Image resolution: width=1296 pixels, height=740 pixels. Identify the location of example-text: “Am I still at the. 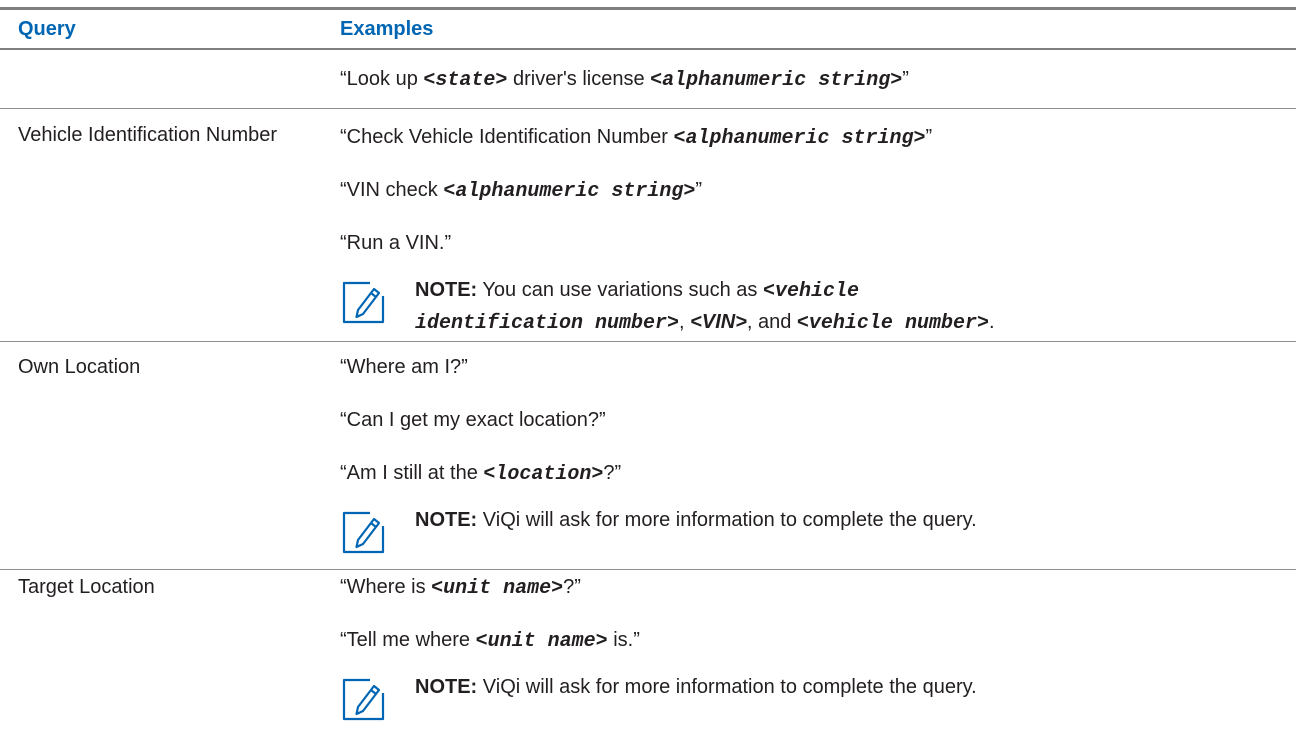
(412, 473).